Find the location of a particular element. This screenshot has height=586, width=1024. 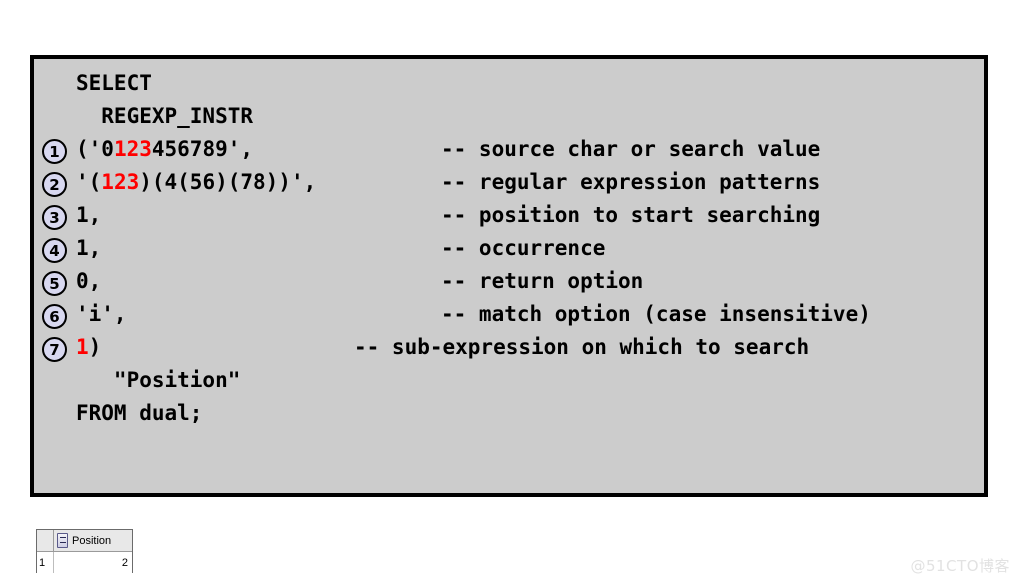

code-line: 4 1, -- occurrence is located at coordinates (513, 248).